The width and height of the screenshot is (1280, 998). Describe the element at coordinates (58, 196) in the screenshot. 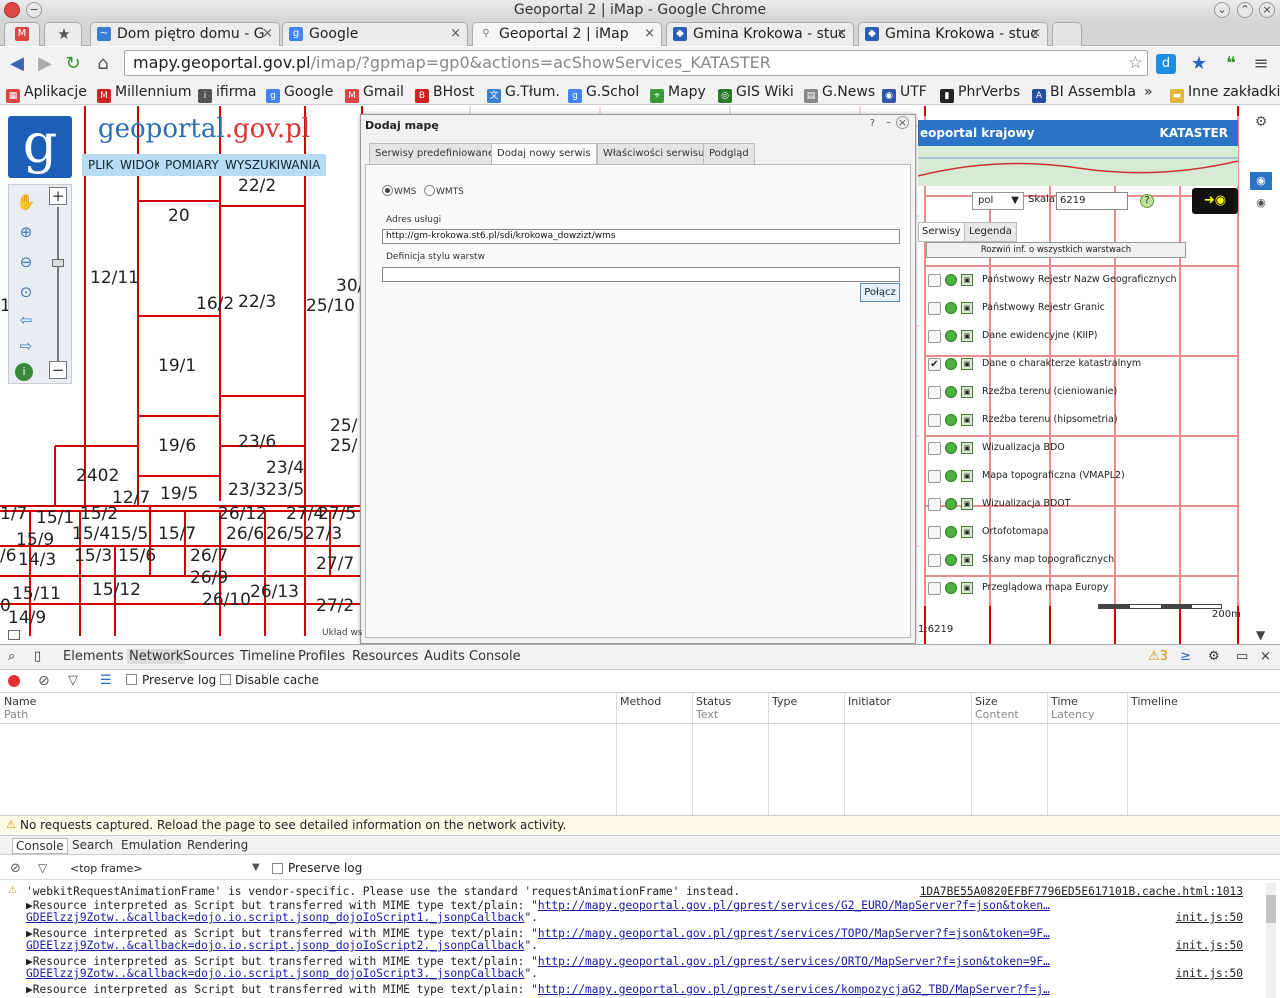

I see `zoom-plus-button: +` at that location.